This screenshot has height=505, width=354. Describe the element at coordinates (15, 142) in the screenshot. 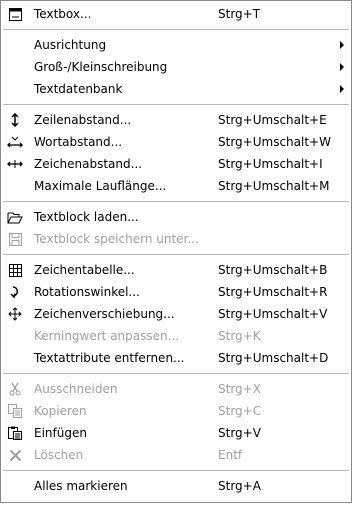

I see `word-spacing-icon` at that location.